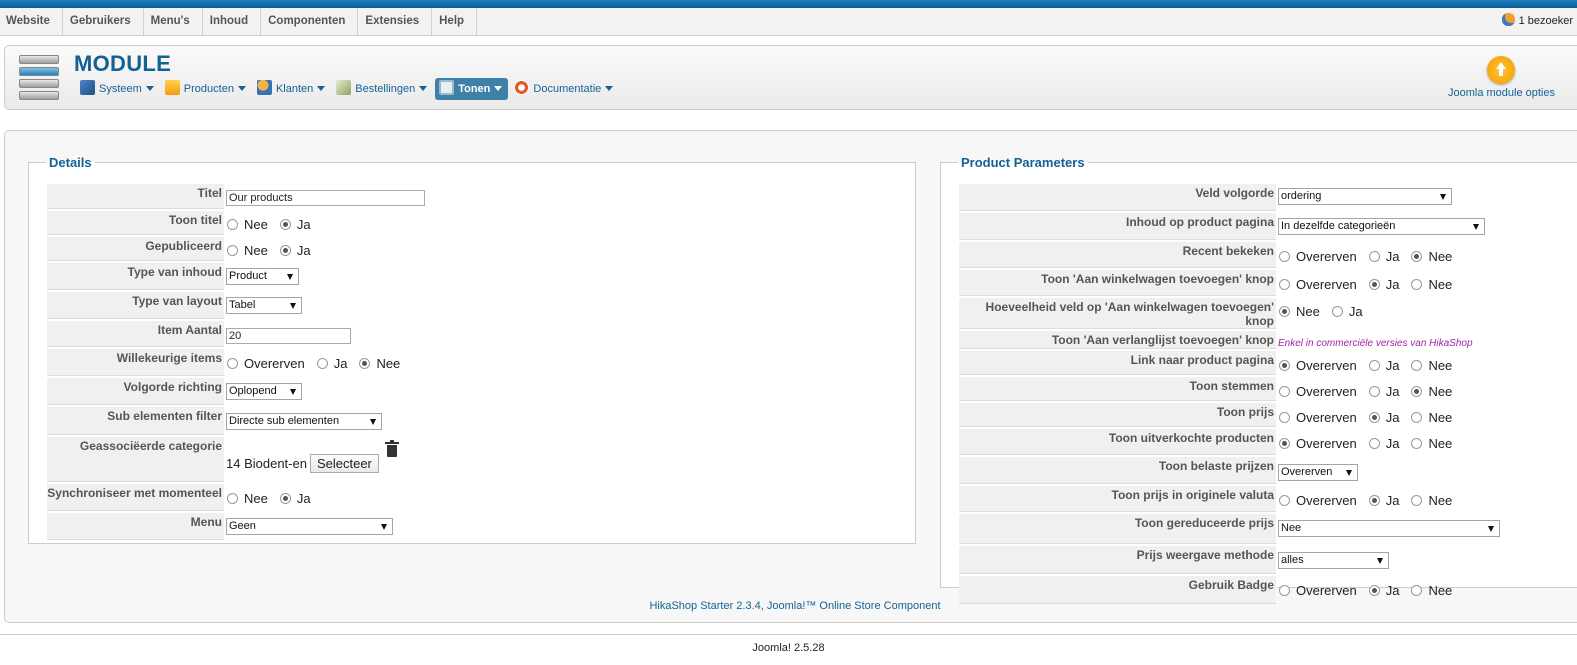 This screenshot has width=1577, height=665. What do you see at coordinates (1284, 311) in the screenshot?
I see `hoeveelheid-nee-radio` at bounding box center [1284, 311].